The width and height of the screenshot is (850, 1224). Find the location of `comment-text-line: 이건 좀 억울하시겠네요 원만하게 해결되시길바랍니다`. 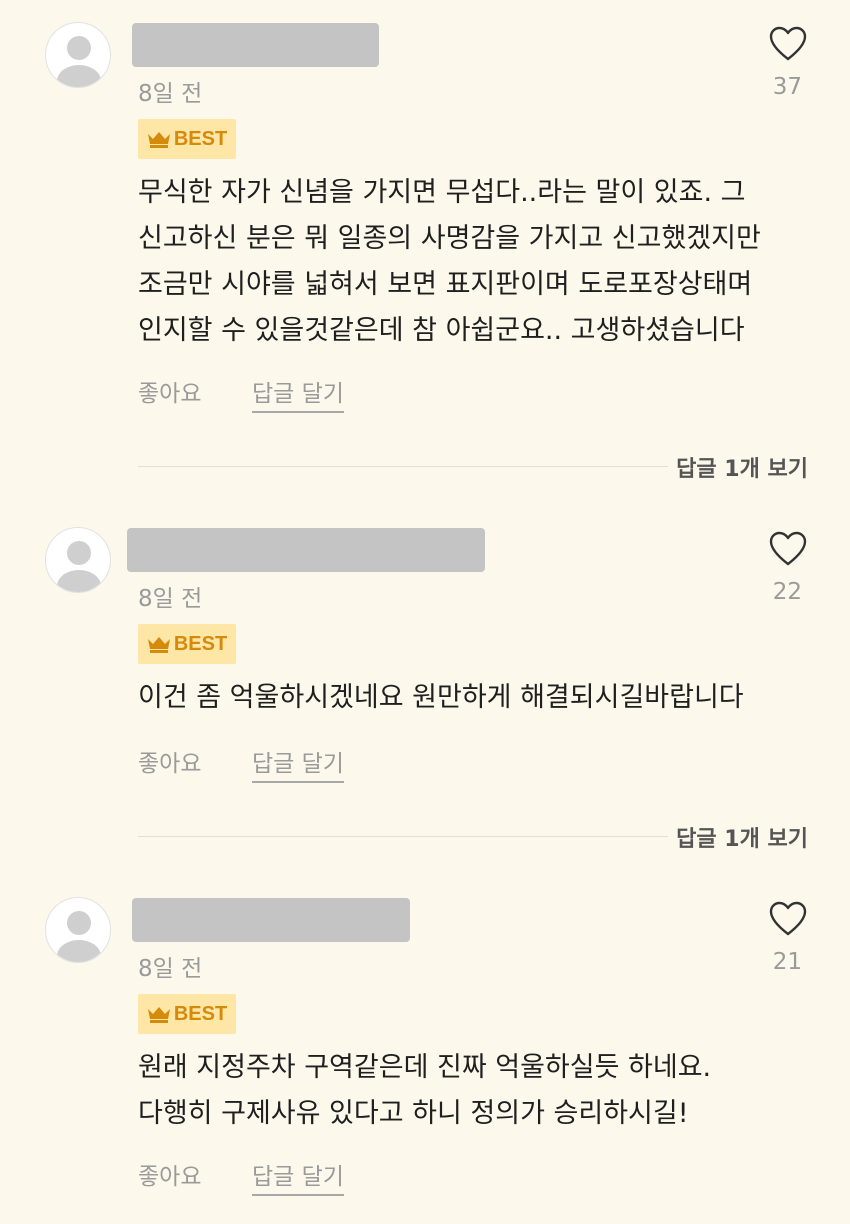

comment-text-line: 이건 좀 억울하시겠네요 원만하게 해결되시길바랍니다 is located at coordinates (441, 697).